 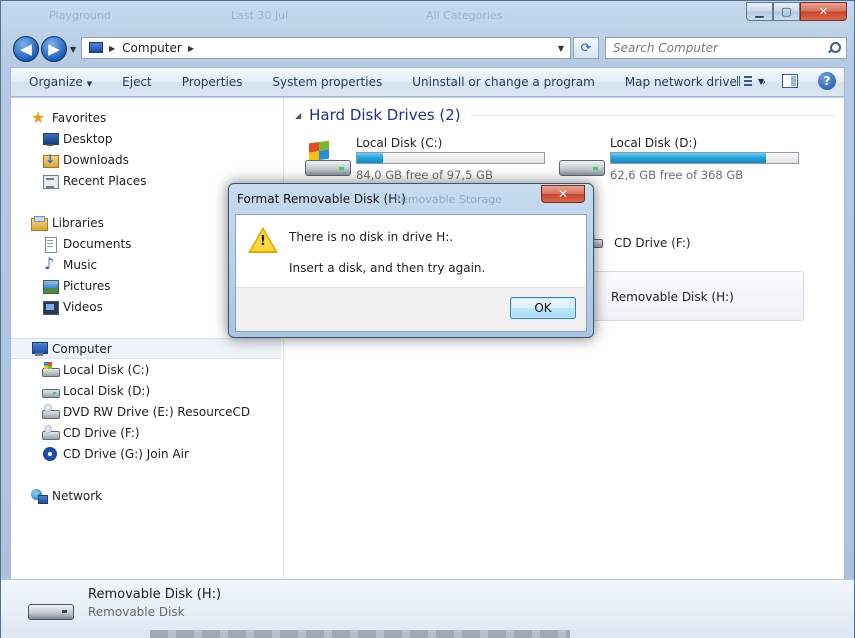 I want to click on sidebar-item-label: Music, so click(x=80, y=264).